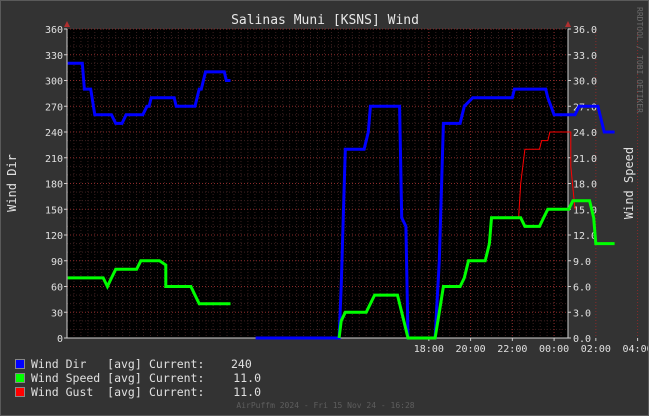  What do you see at coordinates (582, 288) in the screenshot?
I see `y2-tick-label: 6.0` at bounding box center [582, 288].